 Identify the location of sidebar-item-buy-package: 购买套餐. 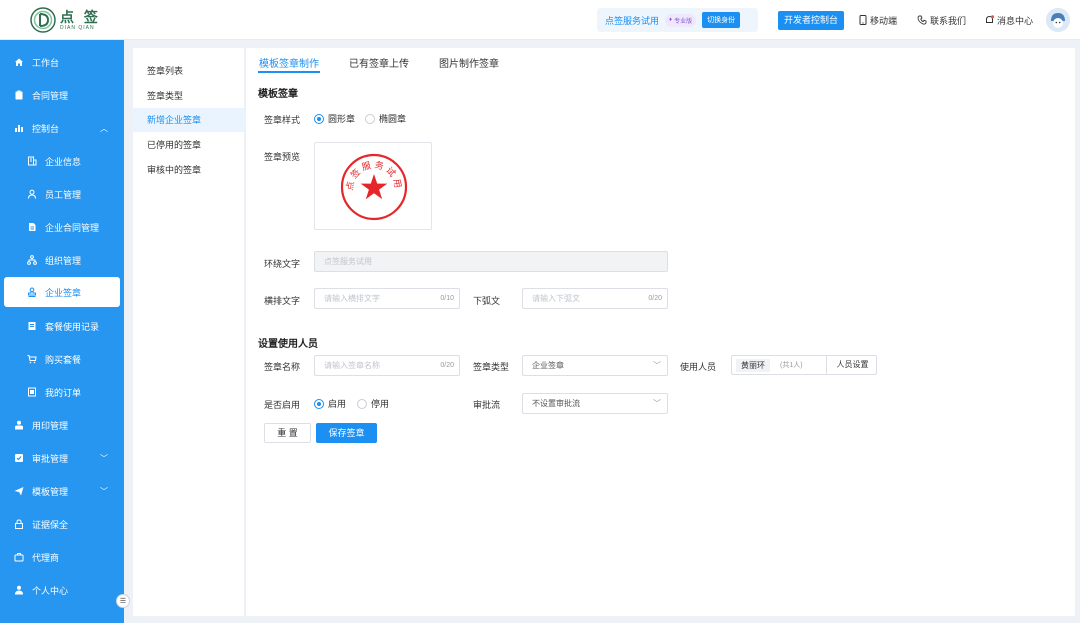
(62, 359).